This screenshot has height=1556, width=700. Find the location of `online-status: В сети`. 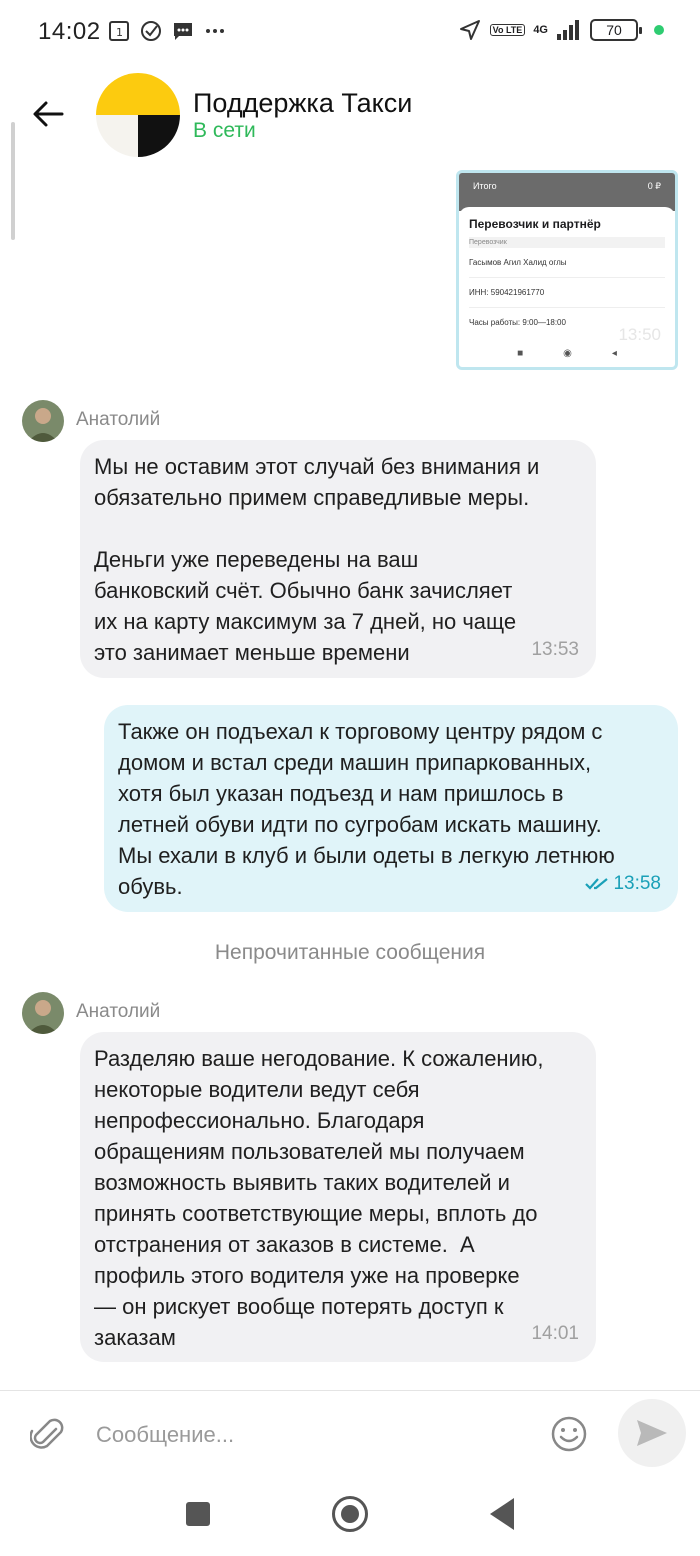

online-status: В сети is located at coordinates (224, 130).